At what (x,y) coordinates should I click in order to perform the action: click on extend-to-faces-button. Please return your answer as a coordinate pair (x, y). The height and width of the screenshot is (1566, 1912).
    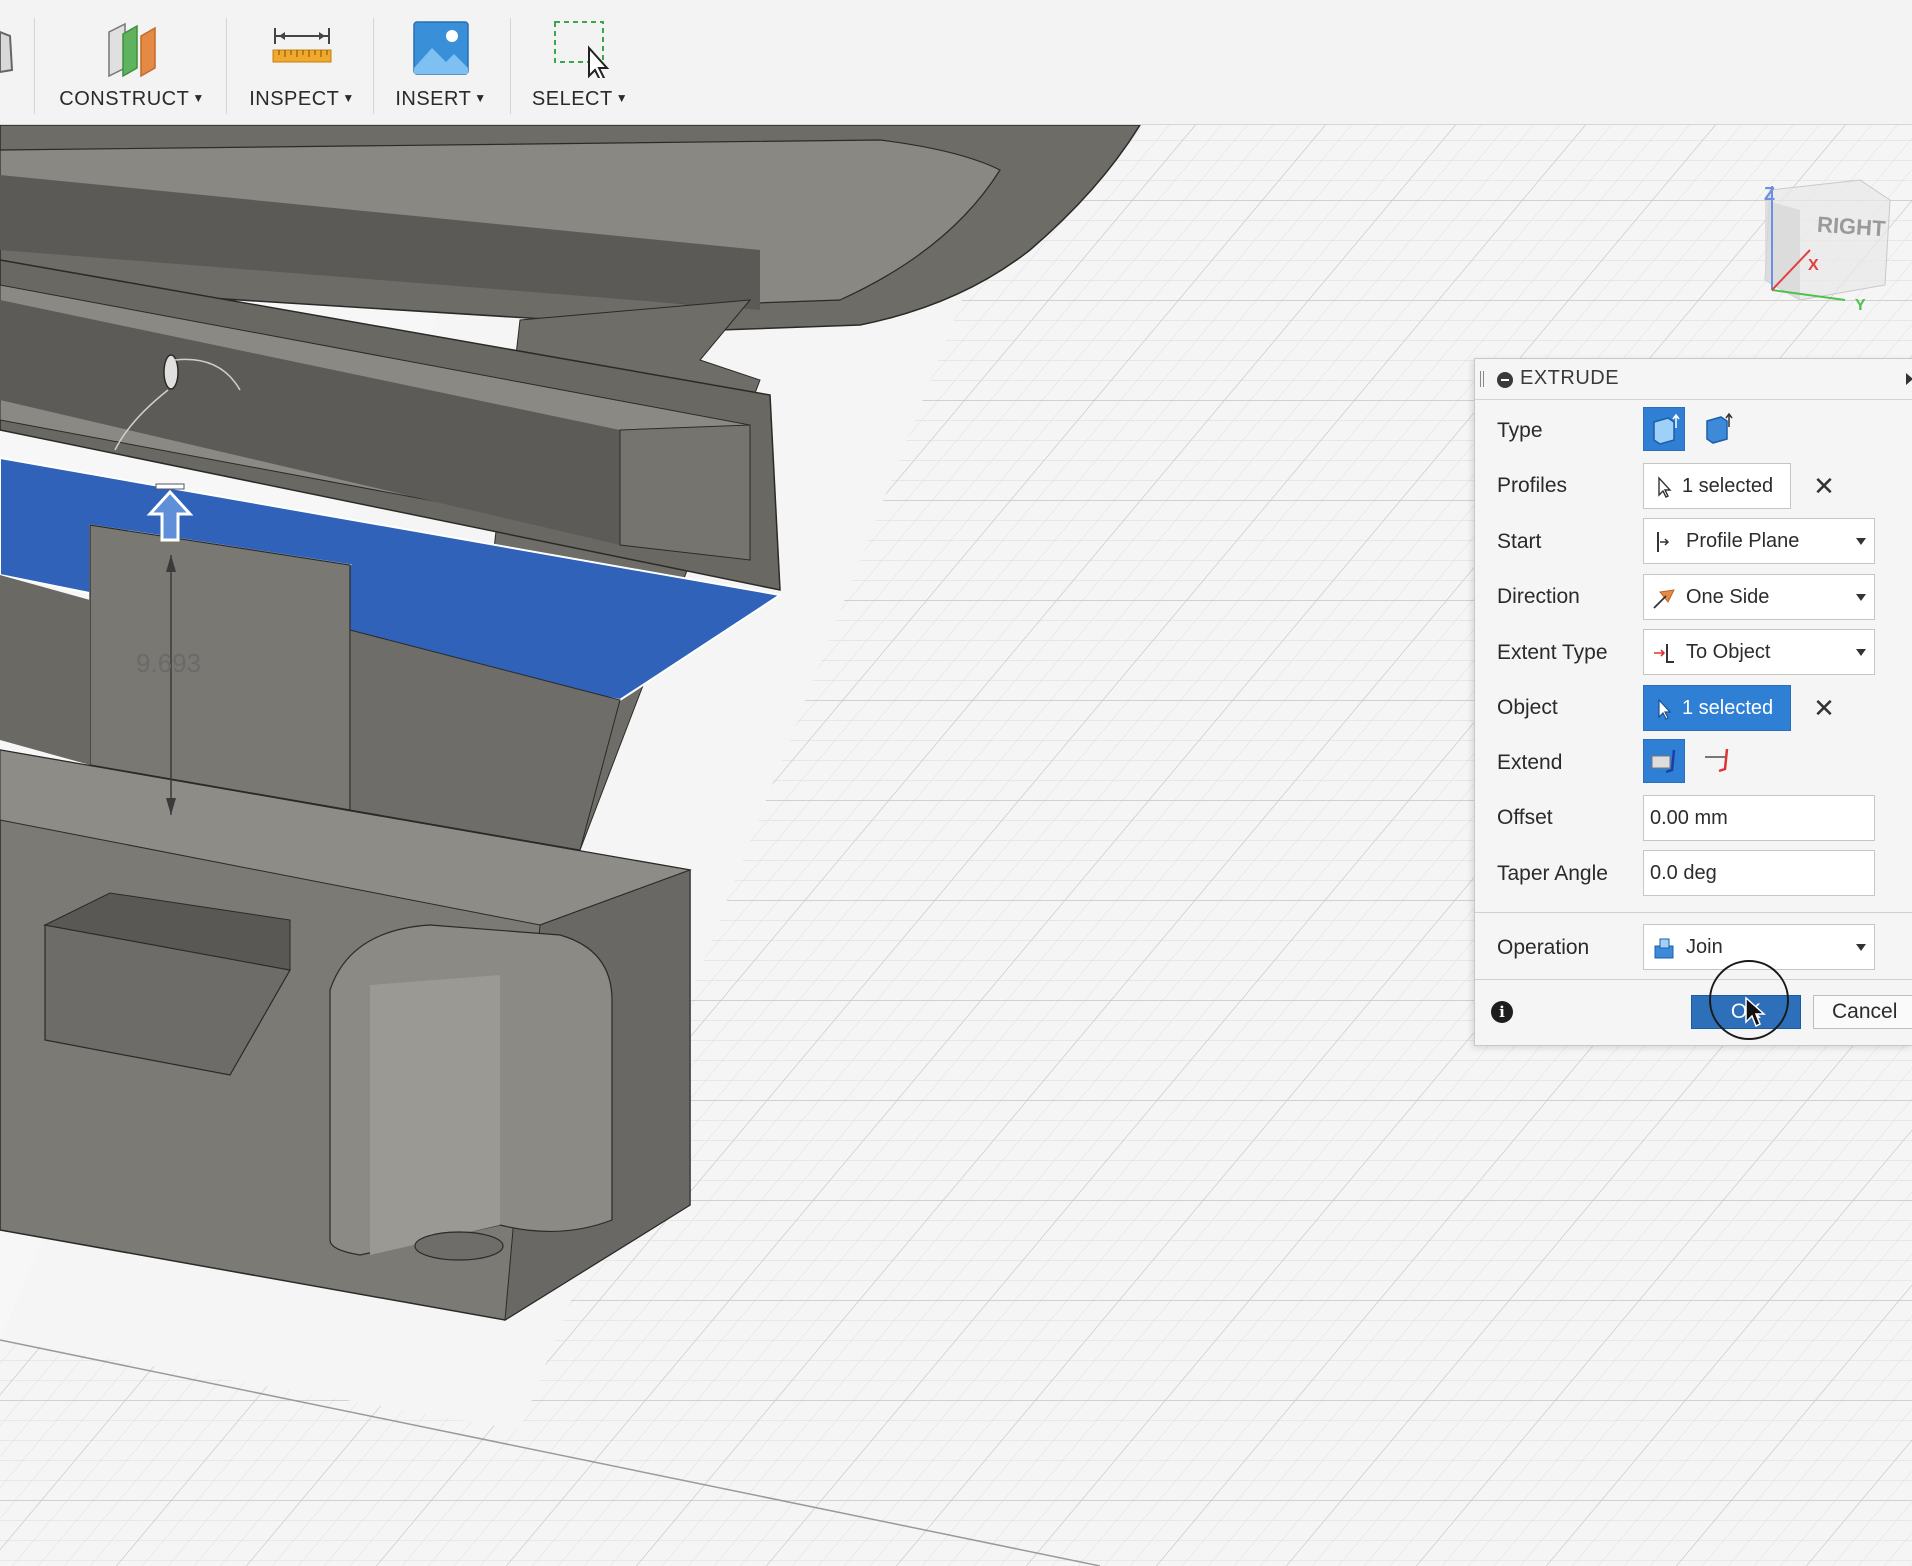
    Looking at the image, I should click on (1664, 761).